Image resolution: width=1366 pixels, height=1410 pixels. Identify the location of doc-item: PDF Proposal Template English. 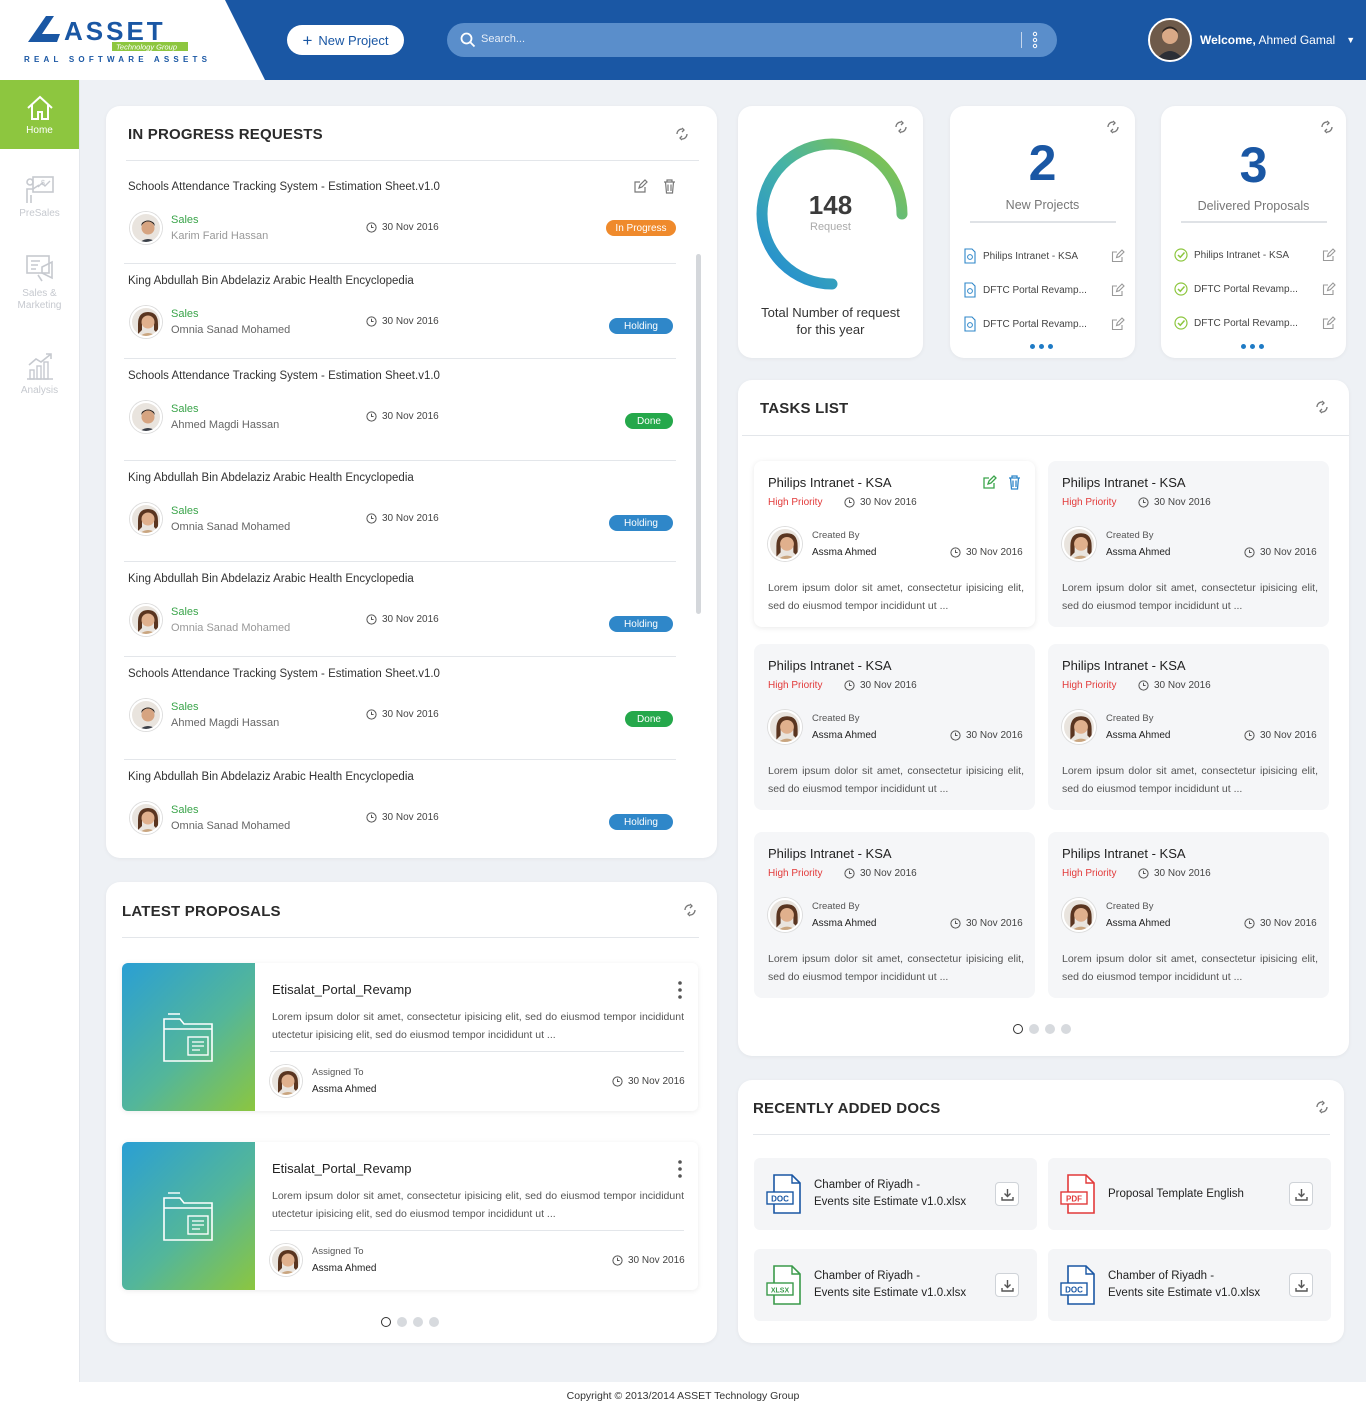
(1189, 1194).